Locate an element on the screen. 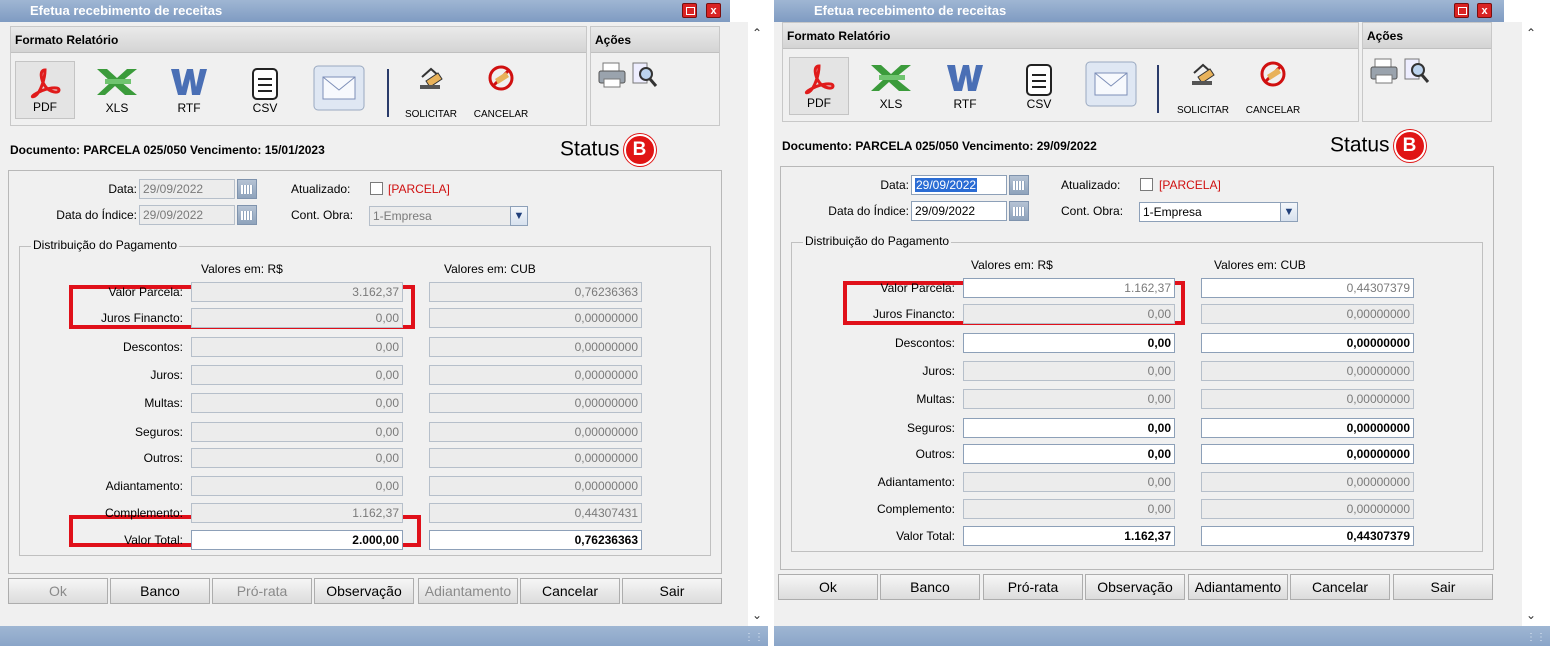 The image size is (1550, 646). rs-value-field: 3.162,37 is located at coordinates (297, 292).